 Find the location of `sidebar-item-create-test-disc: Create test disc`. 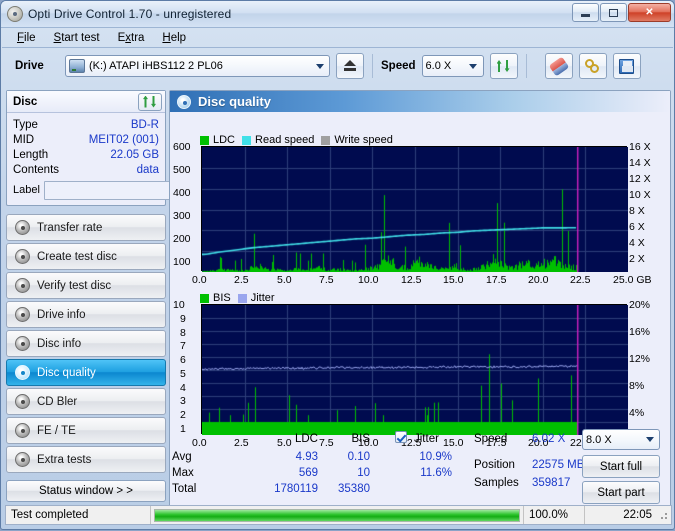

sidebar-item-create-test-disc: Create test disc is located at coordinates (86, 256).